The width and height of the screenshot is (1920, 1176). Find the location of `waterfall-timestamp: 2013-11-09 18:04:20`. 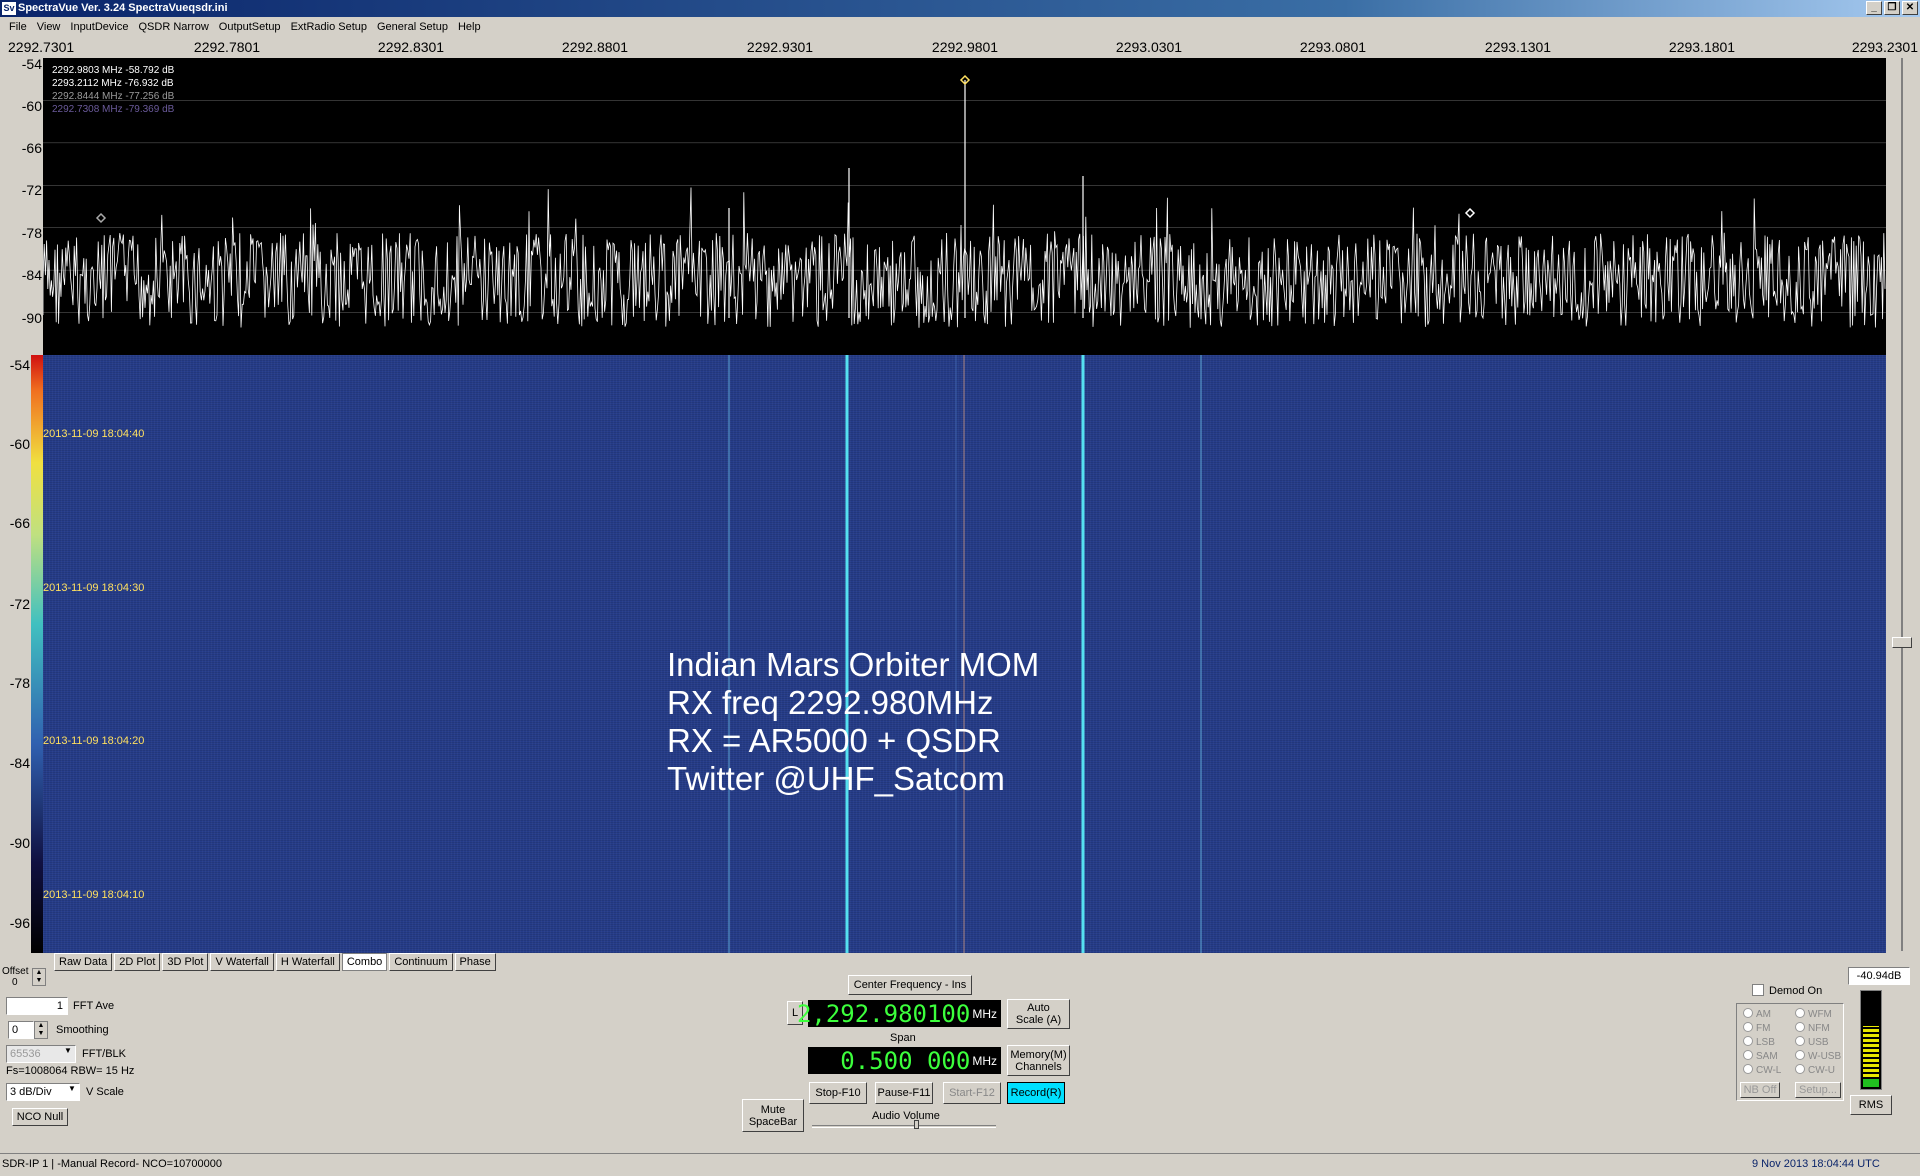

waterfall-timestamp: 2013-11-09 18:04:20 is located at coordinates (94, 741).